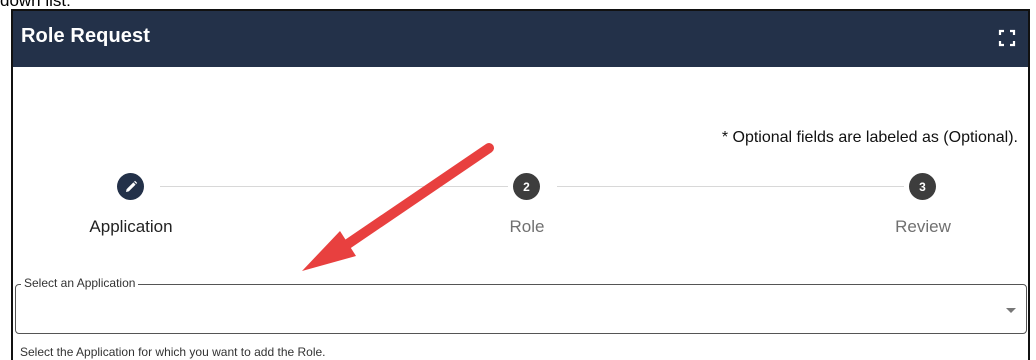 Image resolution: width=1036 pixels, height=360 pixels. What do you see at coordinates (1011, 310) in the screenshot?
I see `caret-down-icon` at bounding box center [1011, 310].